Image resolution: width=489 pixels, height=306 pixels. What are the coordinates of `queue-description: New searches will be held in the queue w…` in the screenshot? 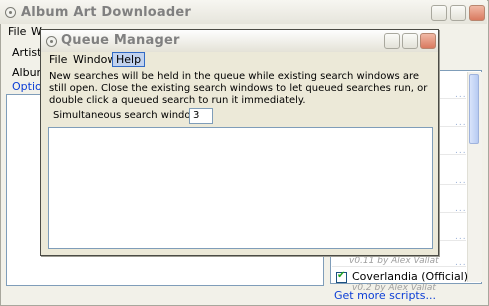 It's located at (238, 88).